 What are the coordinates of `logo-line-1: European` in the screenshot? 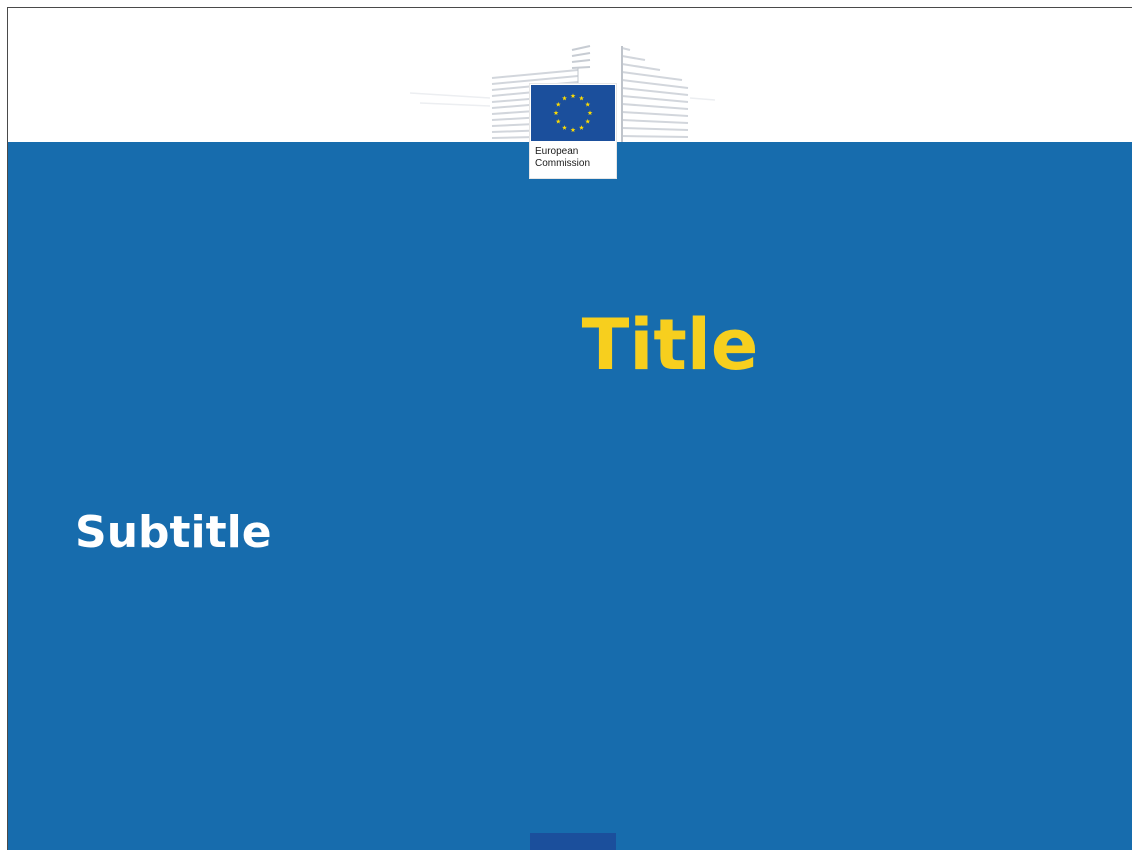 It's located at (557, 151).